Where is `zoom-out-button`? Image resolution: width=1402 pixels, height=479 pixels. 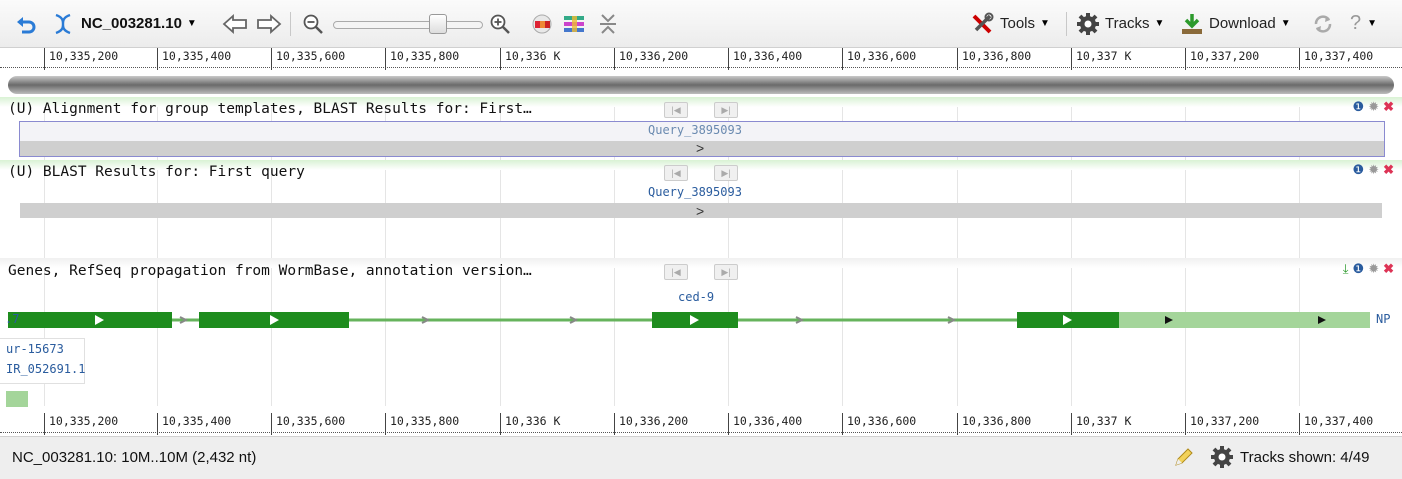 zoom-out-button is located at coordinates (313, 23).